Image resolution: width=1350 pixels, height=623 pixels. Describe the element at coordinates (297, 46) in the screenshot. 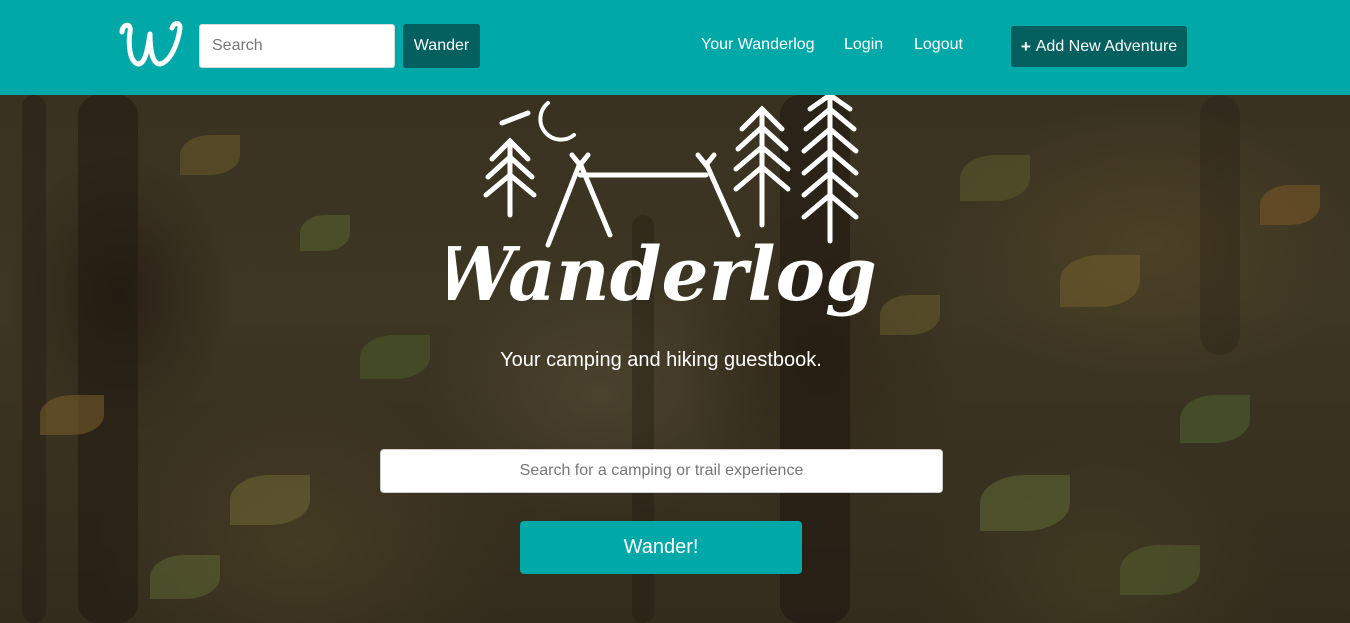

I see `nav-search-input` at that location.